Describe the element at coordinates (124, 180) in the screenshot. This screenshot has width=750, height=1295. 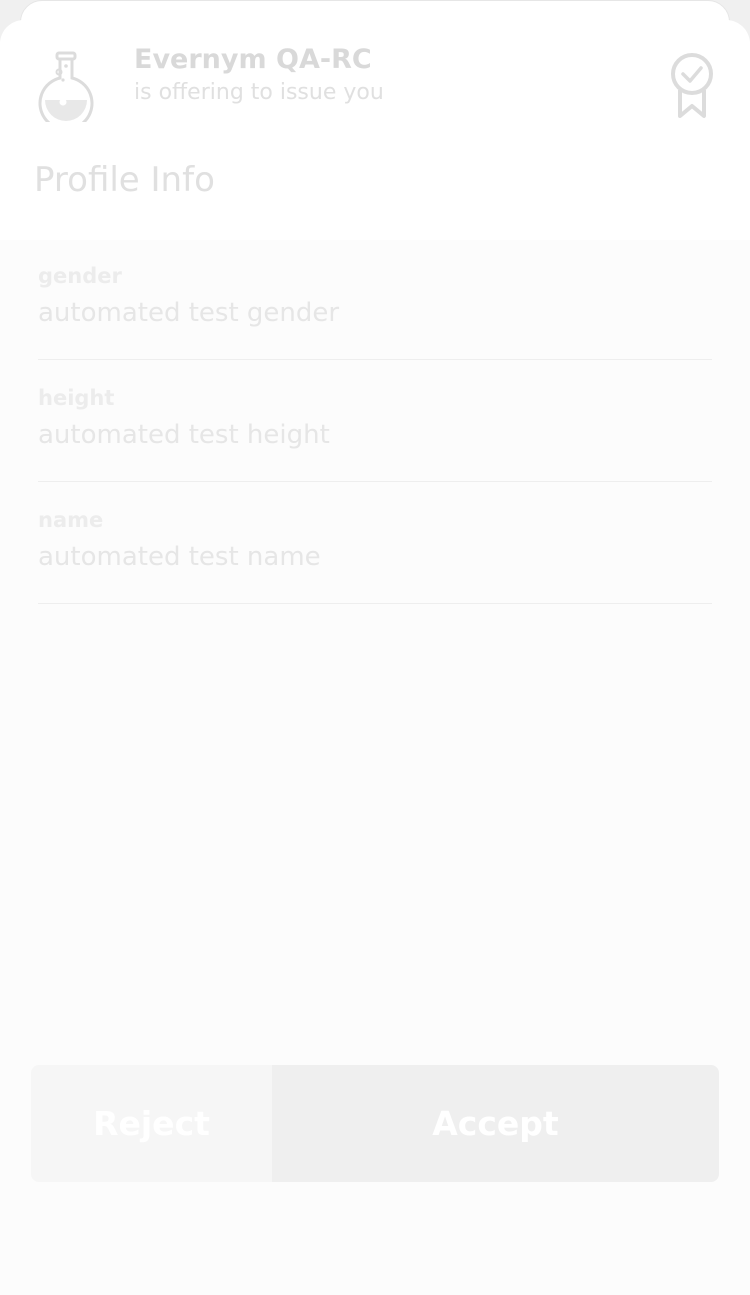
I see `credential-title: Profile Info` at that location.